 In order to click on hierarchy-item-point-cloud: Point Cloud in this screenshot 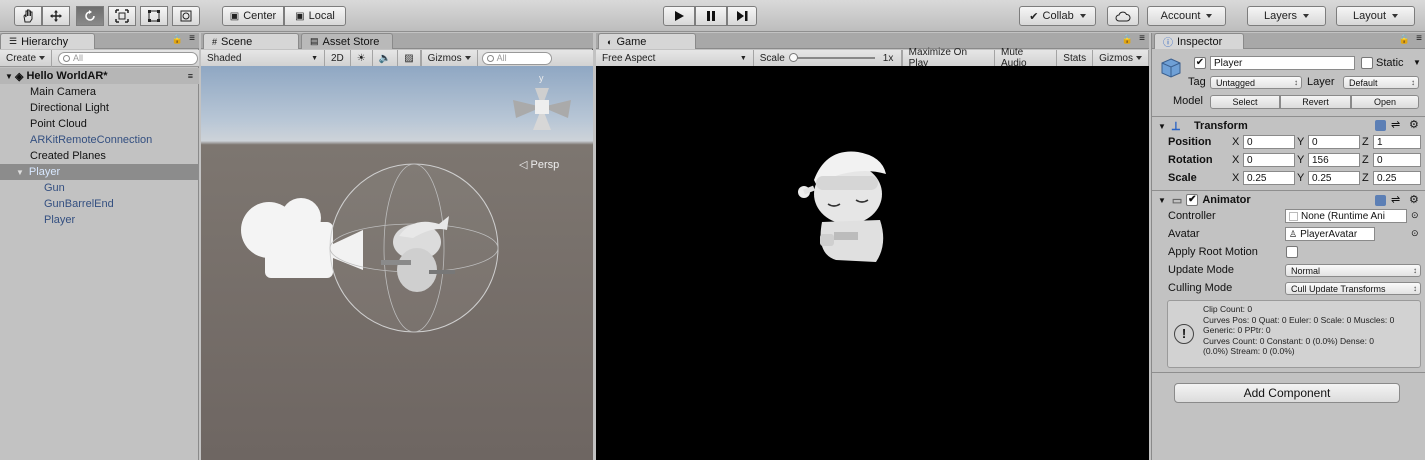, I will do `click(99, 124)`.